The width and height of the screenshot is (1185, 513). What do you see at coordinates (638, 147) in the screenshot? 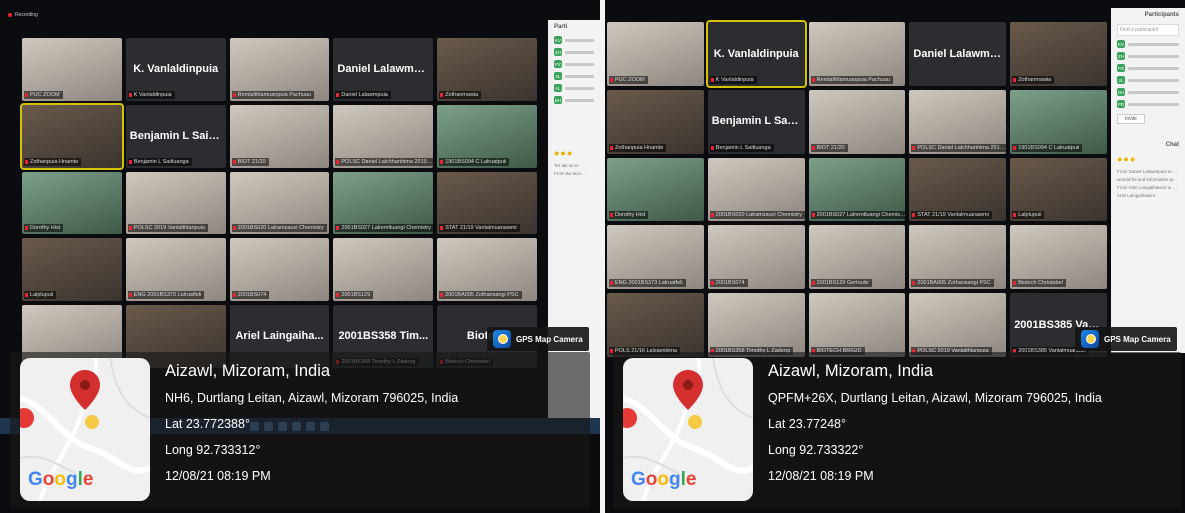
I see `participant-name-label: Zothanpuia Hnamte` at bounding box center [638, 147].